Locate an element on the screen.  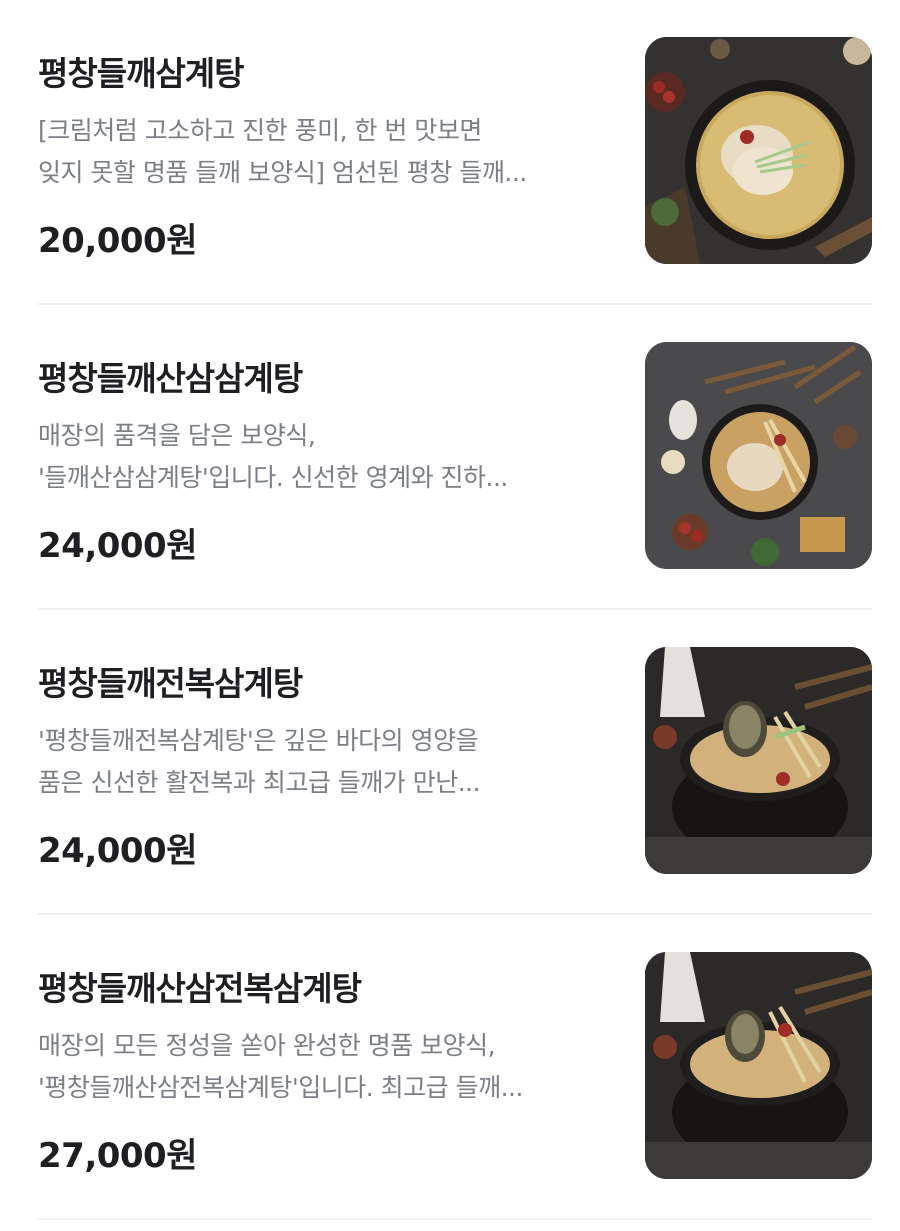
menu-item-title: 평창들깨전복삼계탕 is located at coordinates (170, 683).